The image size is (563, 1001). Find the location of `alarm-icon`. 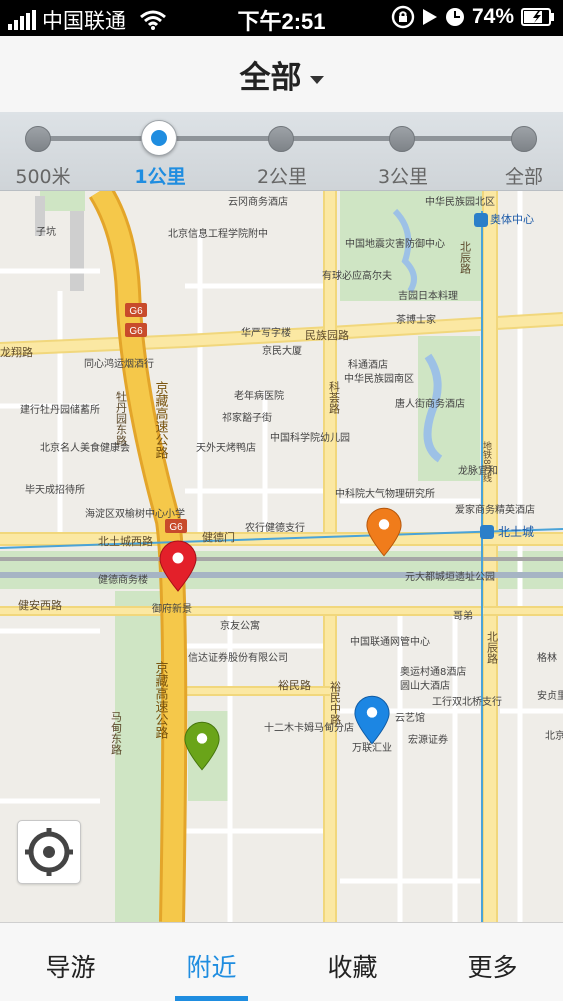

alarm-icon is located at coordinates (454, 17).